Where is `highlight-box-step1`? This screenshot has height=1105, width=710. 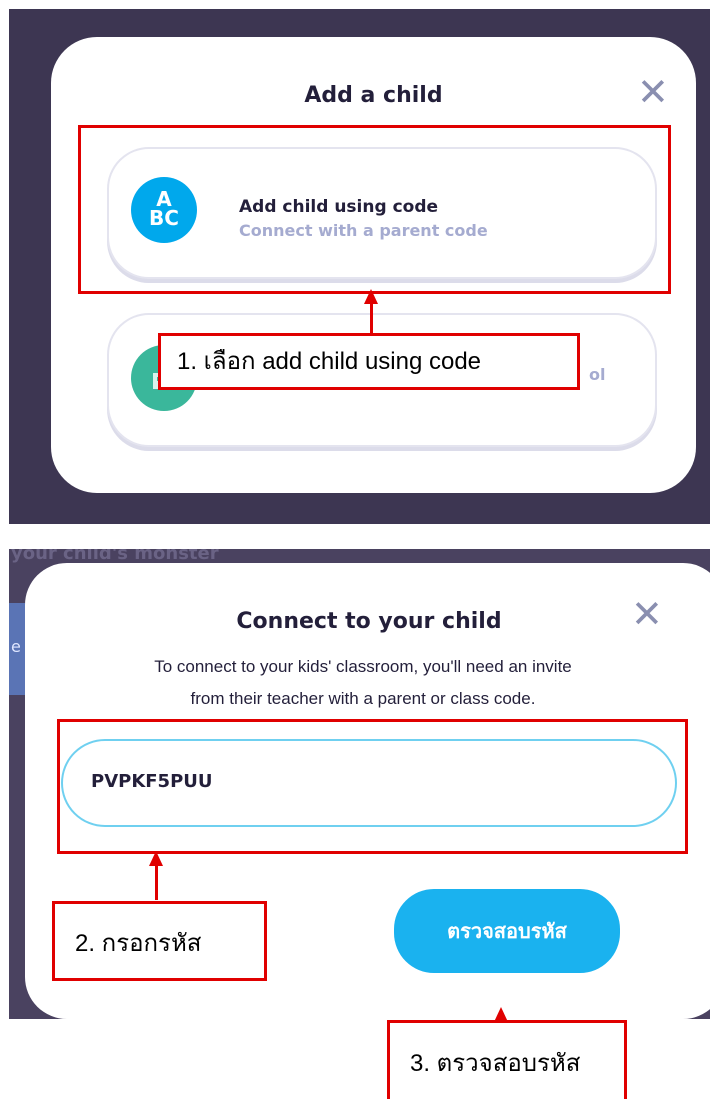 highlight-box-step1 is located at coordinates (374, 209).